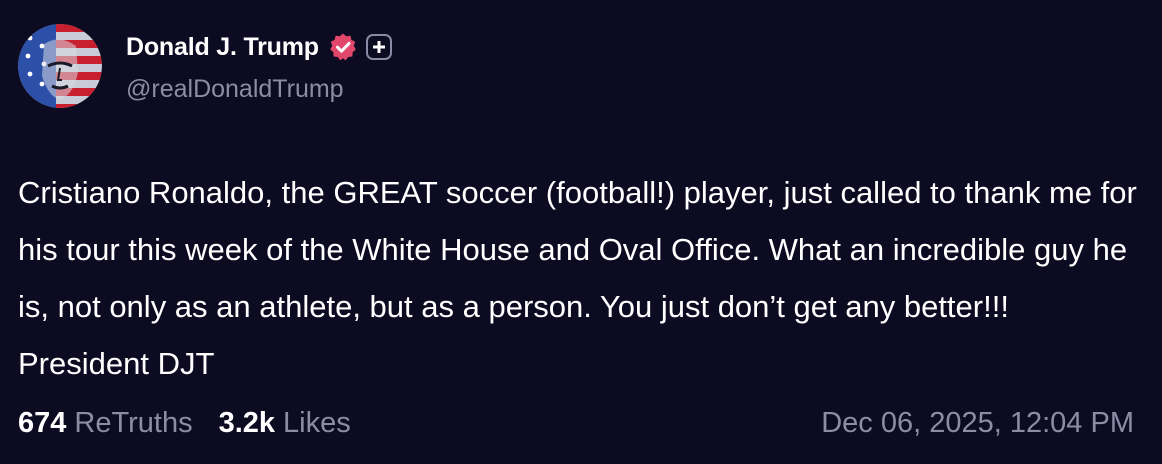 The height and width of the screenshot is (464, 1162). Describe the element at coordinates (378, 47) in the screenshot. I see `plus-square-icon` at that location.